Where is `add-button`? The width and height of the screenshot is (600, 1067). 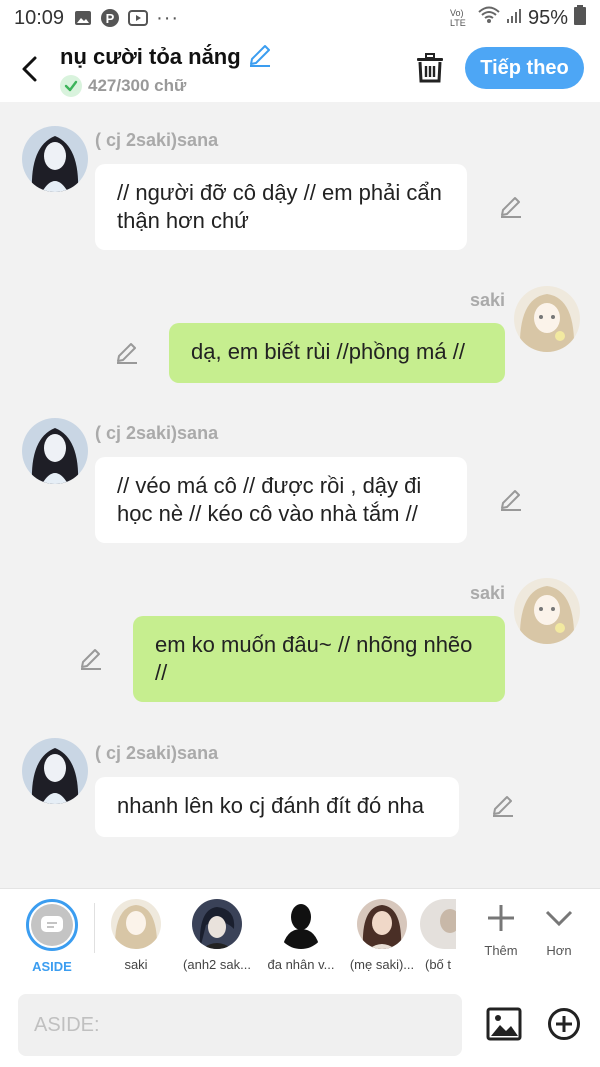
add-button is located at coordinates (564, 1024).